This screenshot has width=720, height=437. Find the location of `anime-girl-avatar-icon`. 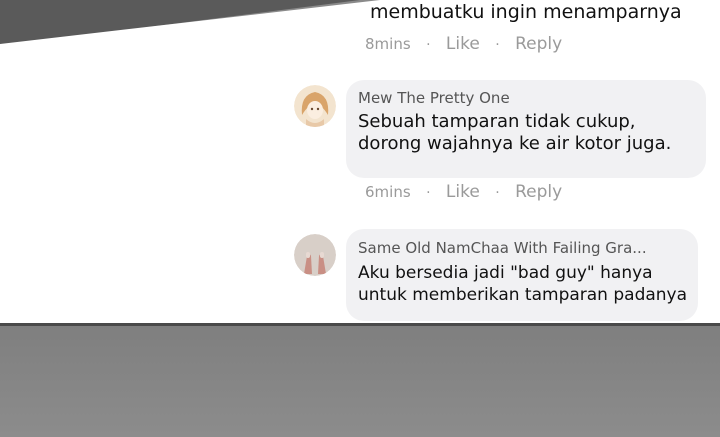

anime-girl-avatar-icon is located at coordinates (315, 106).